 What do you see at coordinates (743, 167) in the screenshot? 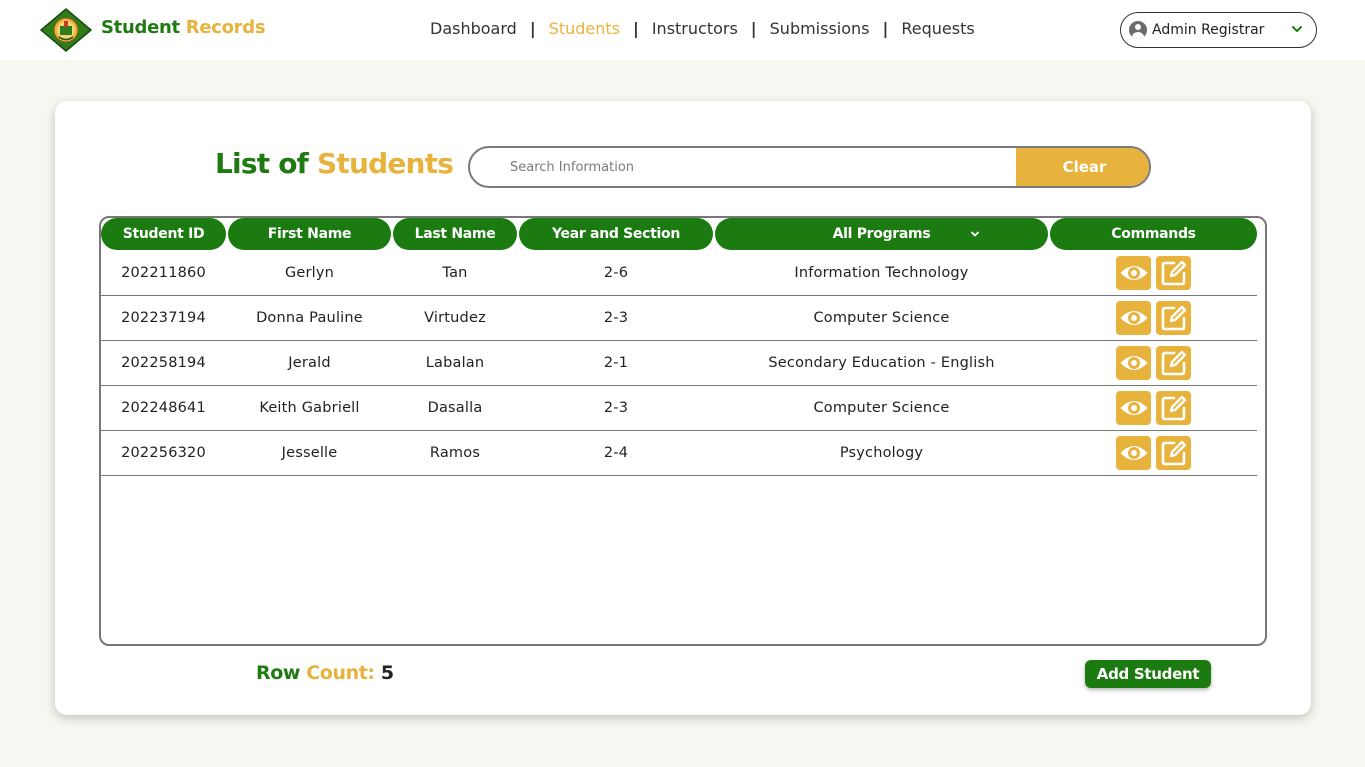
I see `search-input` at bounding box center [743, 167].